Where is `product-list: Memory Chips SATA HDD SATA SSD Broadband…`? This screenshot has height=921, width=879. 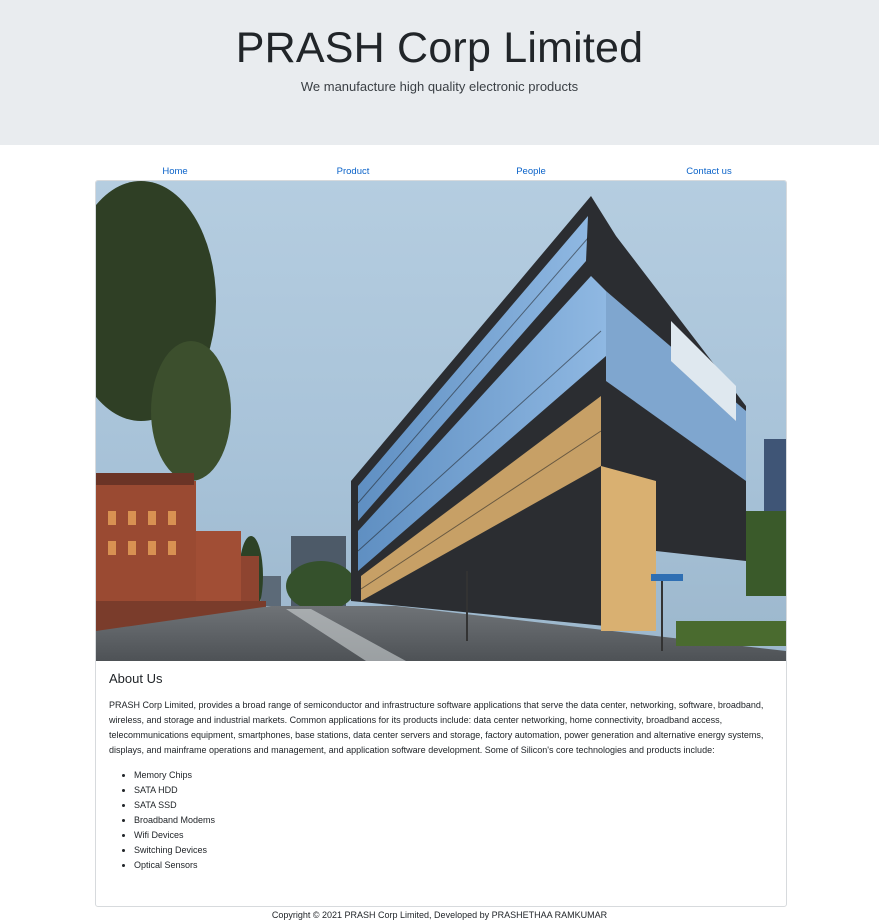 product-list: Memory Chips SATA HDD SATA SSD Broadband… is located at coordinates (442, 820).